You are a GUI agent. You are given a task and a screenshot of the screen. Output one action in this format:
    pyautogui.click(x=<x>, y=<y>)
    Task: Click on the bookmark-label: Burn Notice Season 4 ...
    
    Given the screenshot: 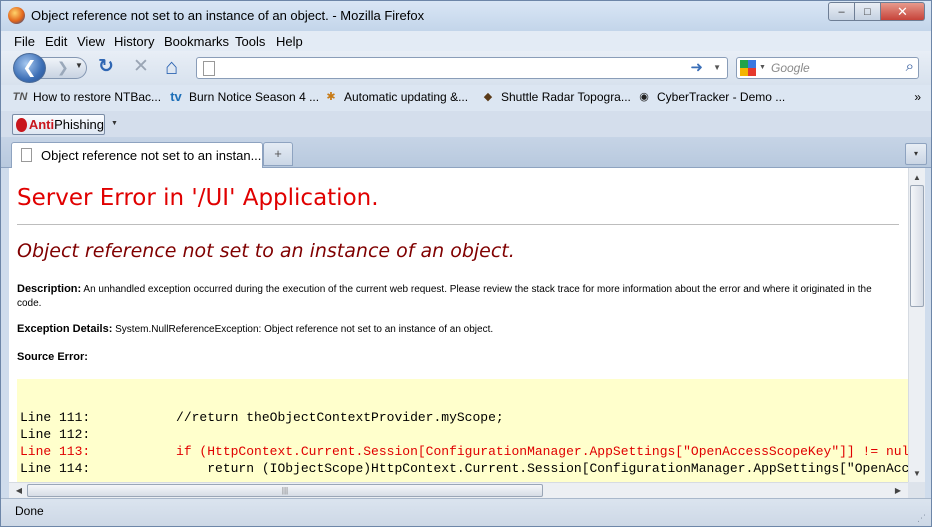 What is the action you would take?
    pyautogui.click(x=254, y=97)
    